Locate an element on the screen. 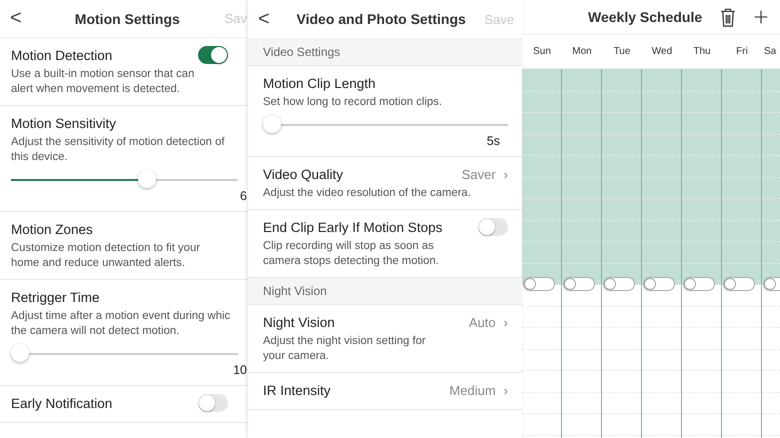 The height and width of the screenshot is (438, 780). slider-value: 10 is located at coordinates (240, 370).